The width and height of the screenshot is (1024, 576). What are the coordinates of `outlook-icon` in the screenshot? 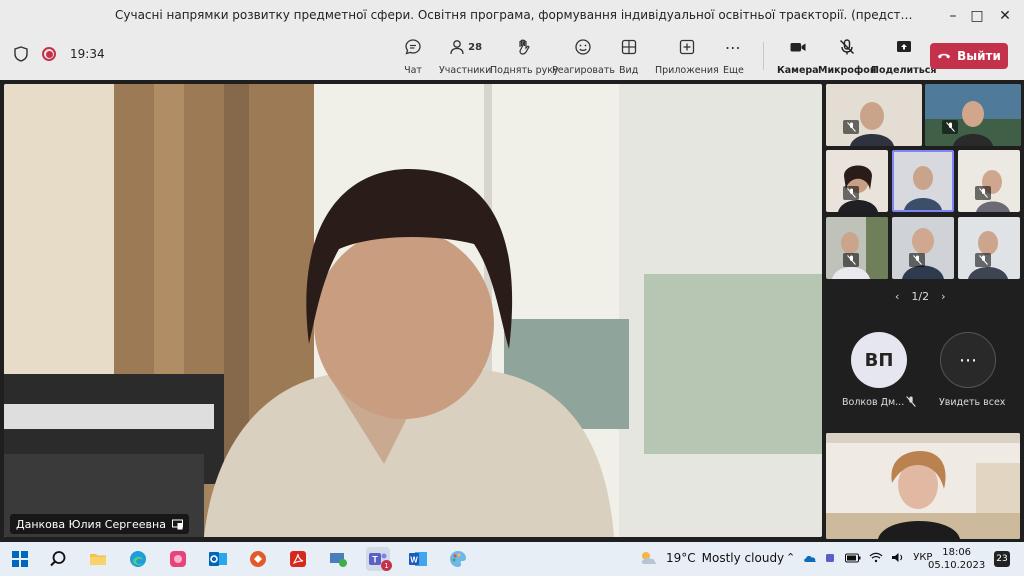 It's located at (218, 559).